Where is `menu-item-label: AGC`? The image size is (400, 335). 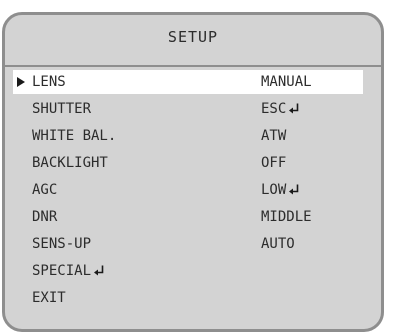
menu-item-label: AGC is located at coordinates (44, 190).